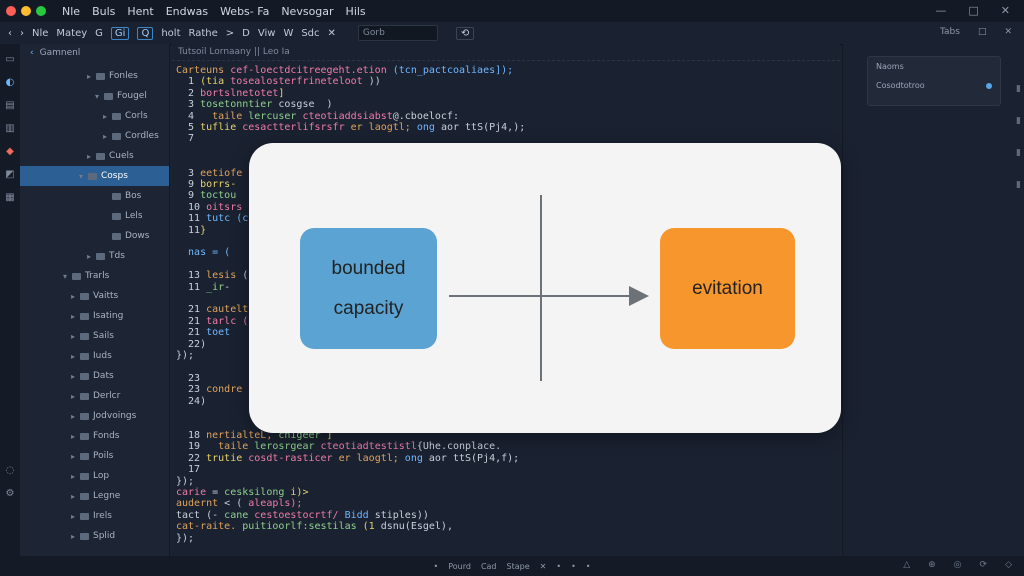 The width and height of the screenshot is (1024, 576). Describe the element at coordinates (99, 33) in the screenshot. I see `toolbar-item-g: G` at that location.